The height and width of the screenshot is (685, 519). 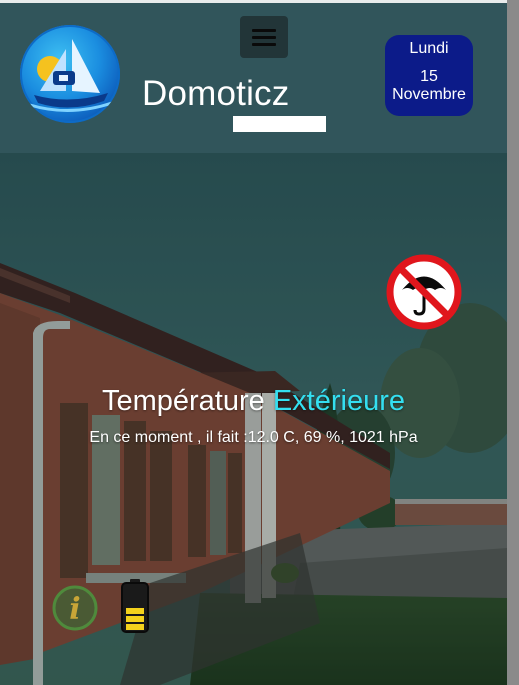 What do you see at coordinates (216, 93) in the screenshot?
I see `app-title: Domoticz` at bounding box center [216, 93].